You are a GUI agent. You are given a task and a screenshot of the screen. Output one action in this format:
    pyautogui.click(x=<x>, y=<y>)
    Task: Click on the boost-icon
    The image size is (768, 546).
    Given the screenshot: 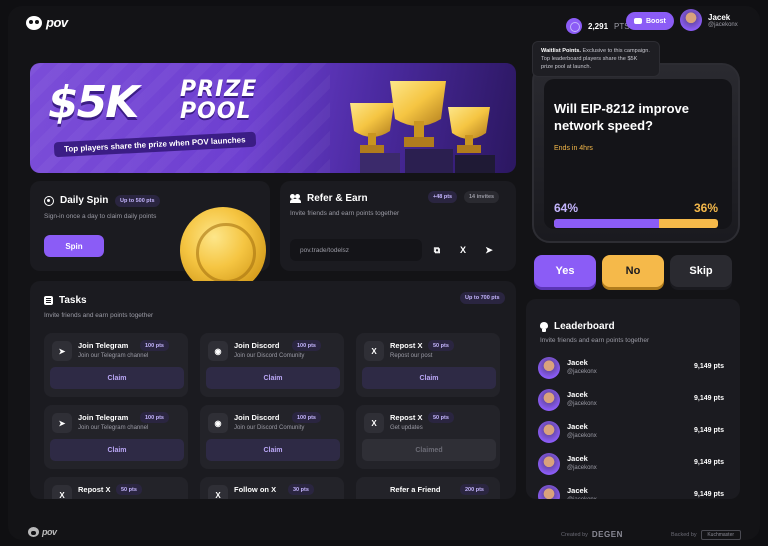 What is the action you would take?
    pyautogui.click(x=638, y=21)
    